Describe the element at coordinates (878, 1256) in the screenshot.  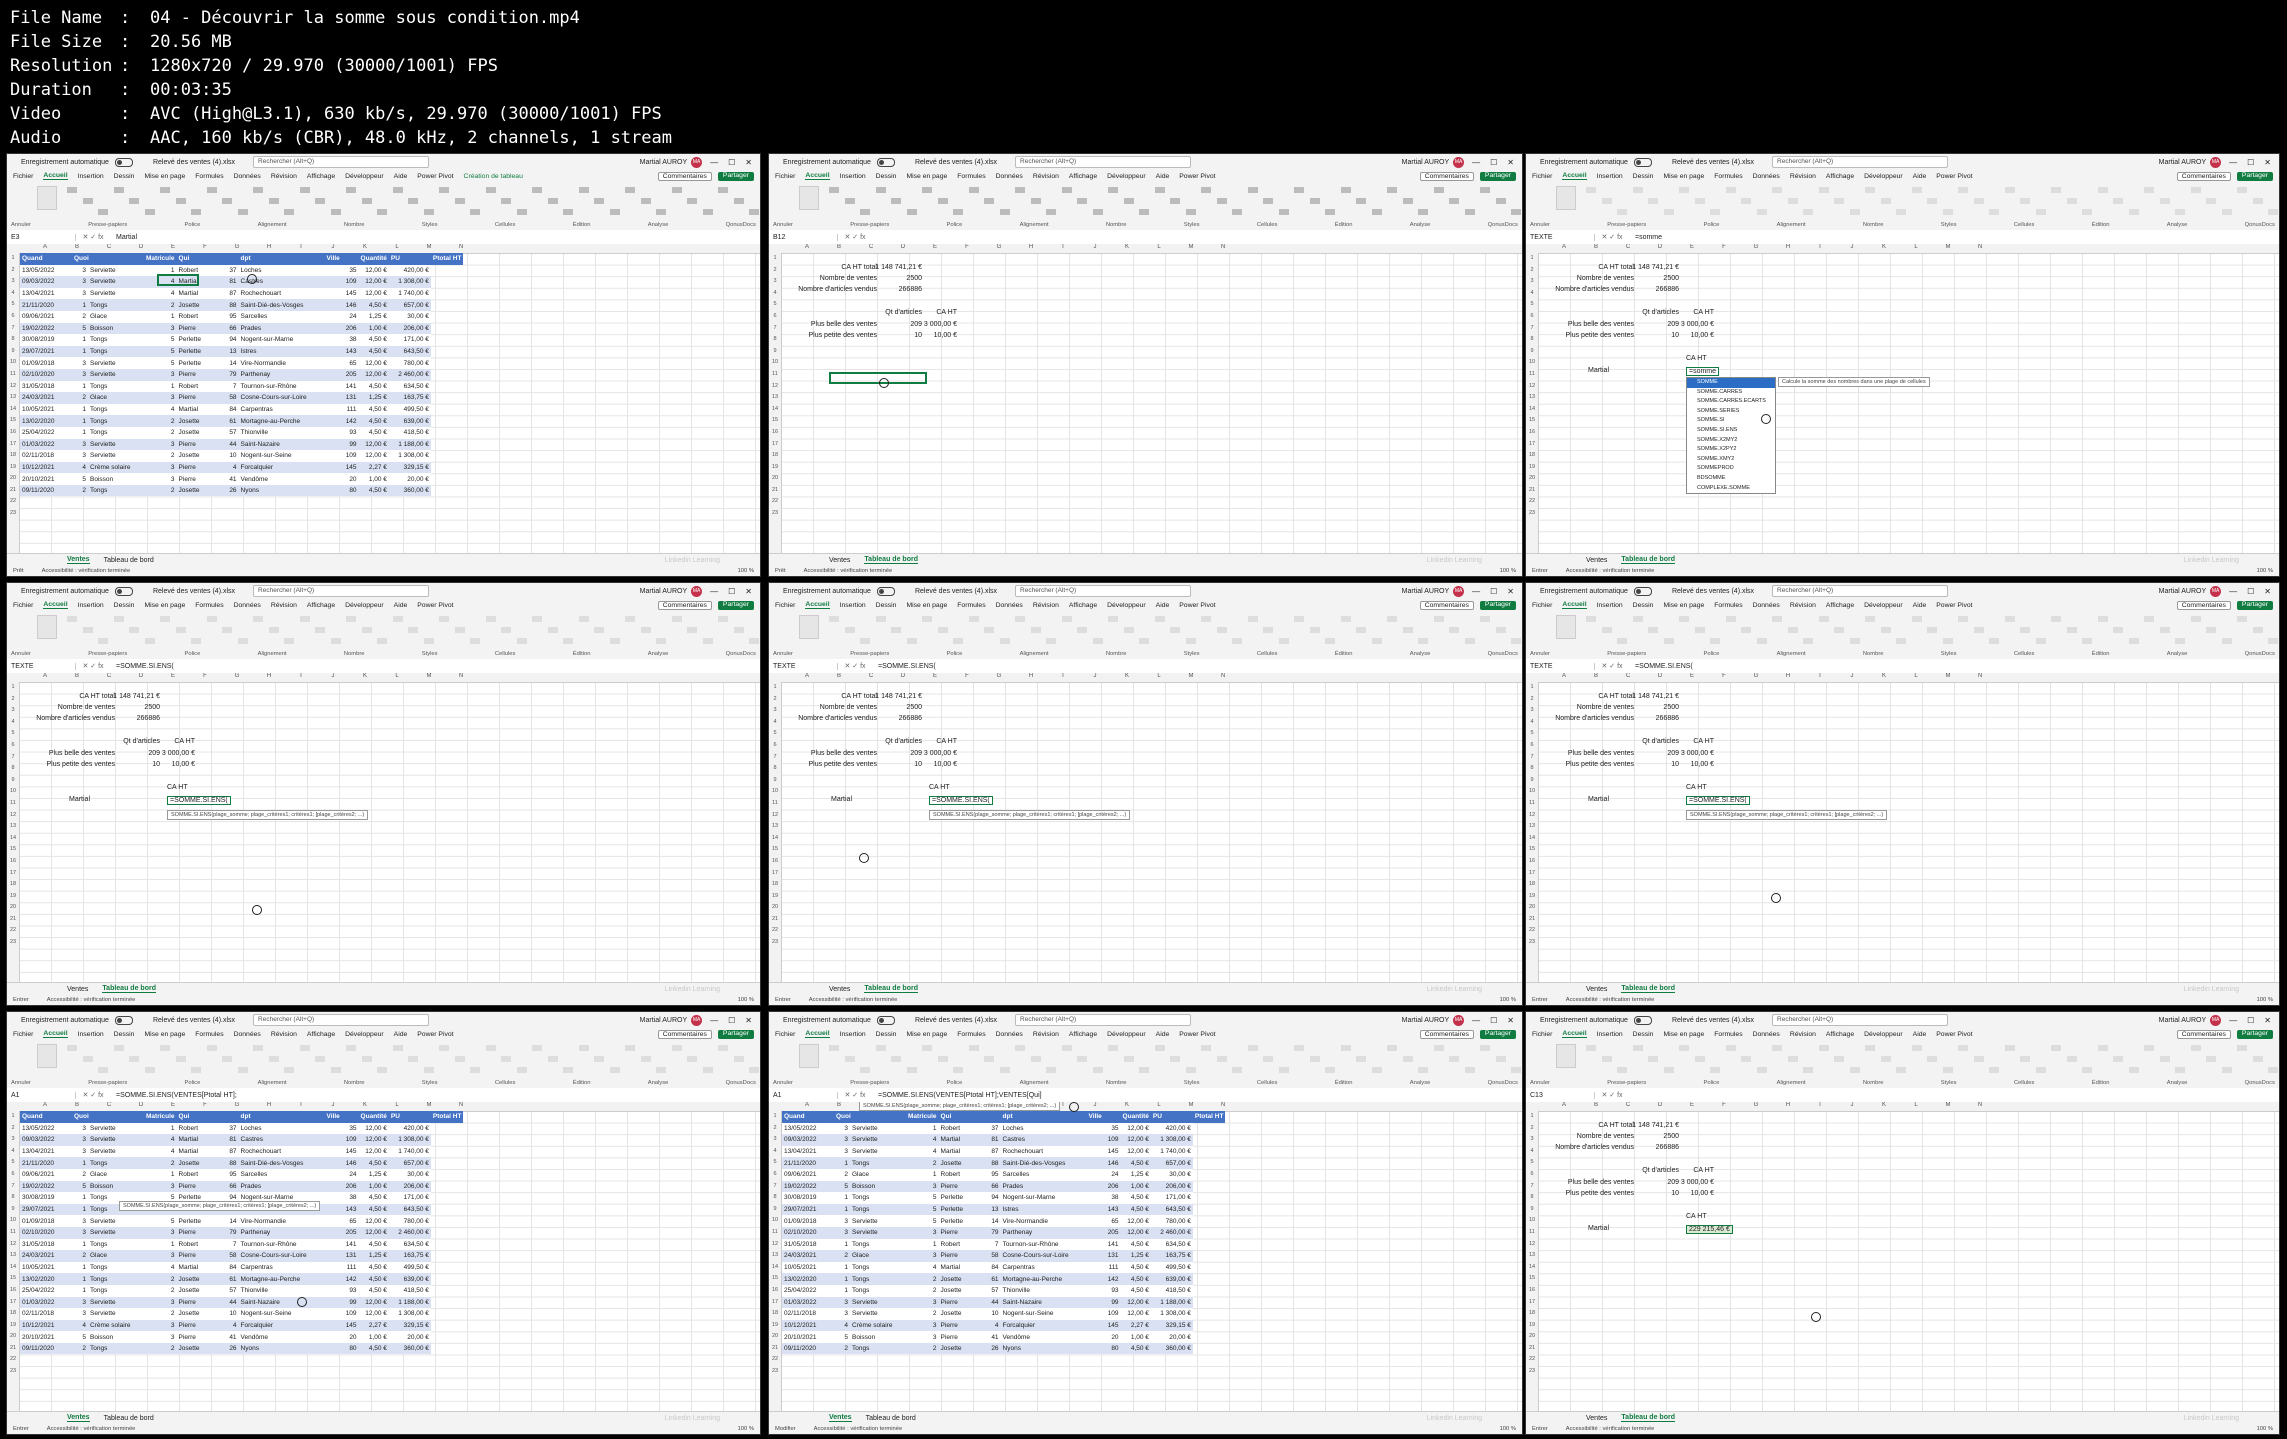
I see `table-cell: Glace` at that location.